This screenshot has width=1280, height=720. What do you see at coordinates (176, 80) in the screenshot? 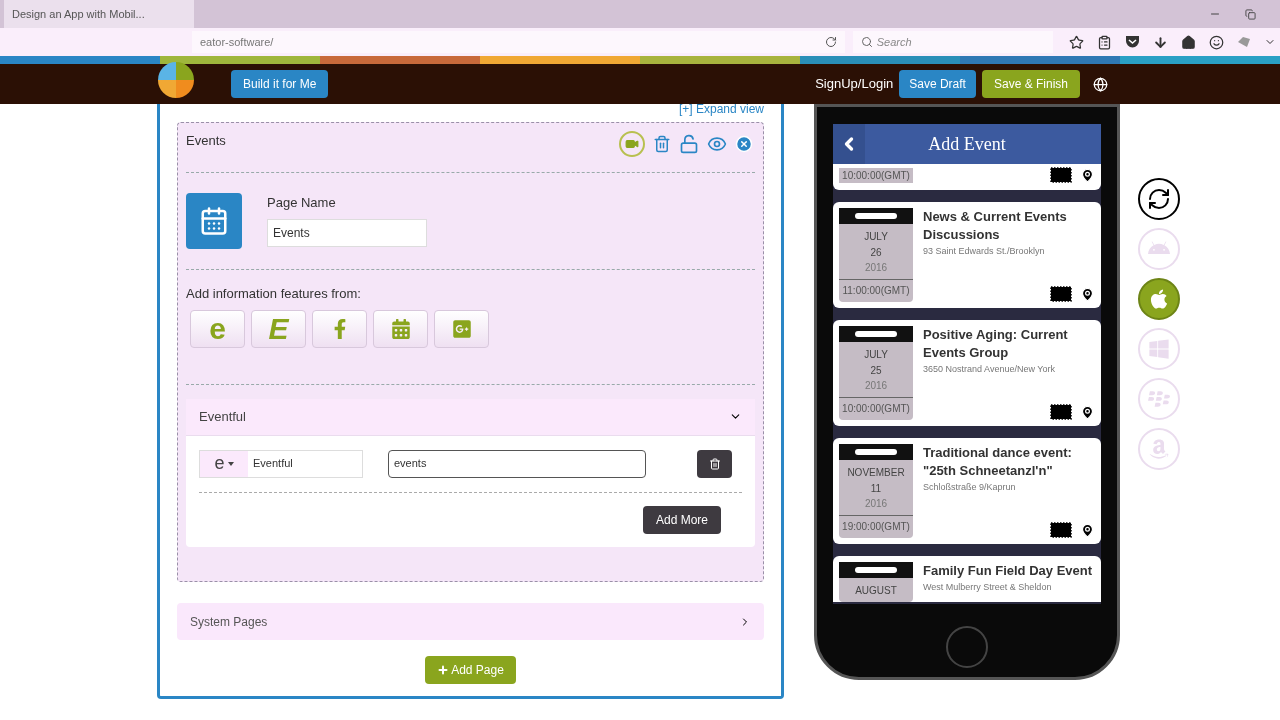
I see `logo-icon` at bounding box center [176, 80].